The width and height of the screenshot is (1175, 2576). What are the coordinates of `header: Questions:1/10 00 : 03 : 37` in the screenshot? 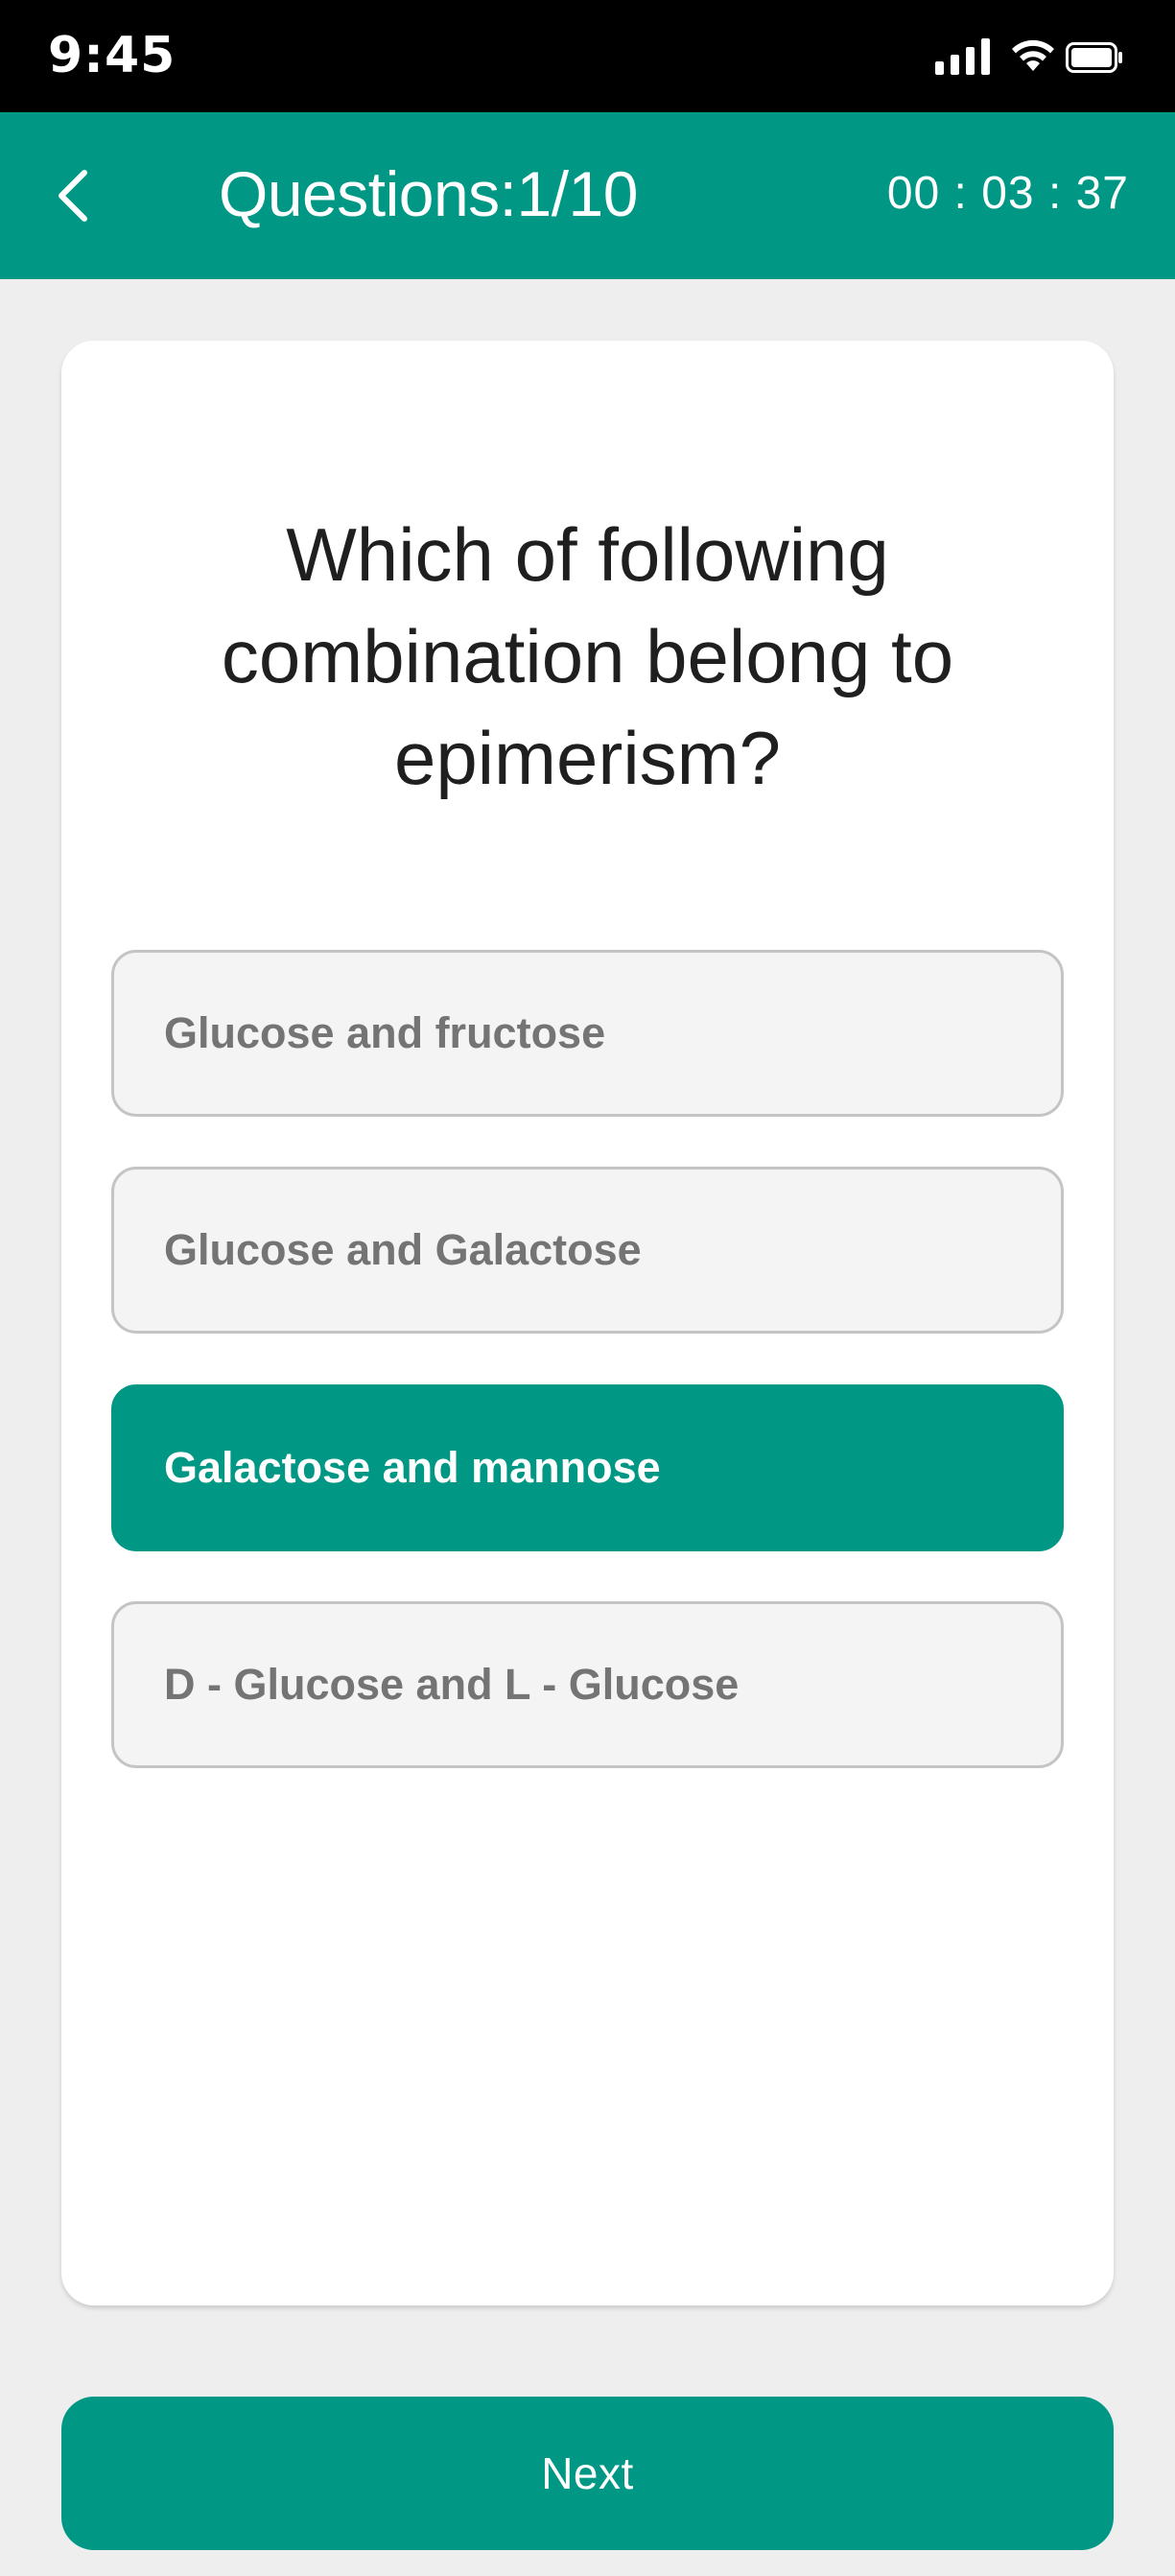 It's located at (587, 195).